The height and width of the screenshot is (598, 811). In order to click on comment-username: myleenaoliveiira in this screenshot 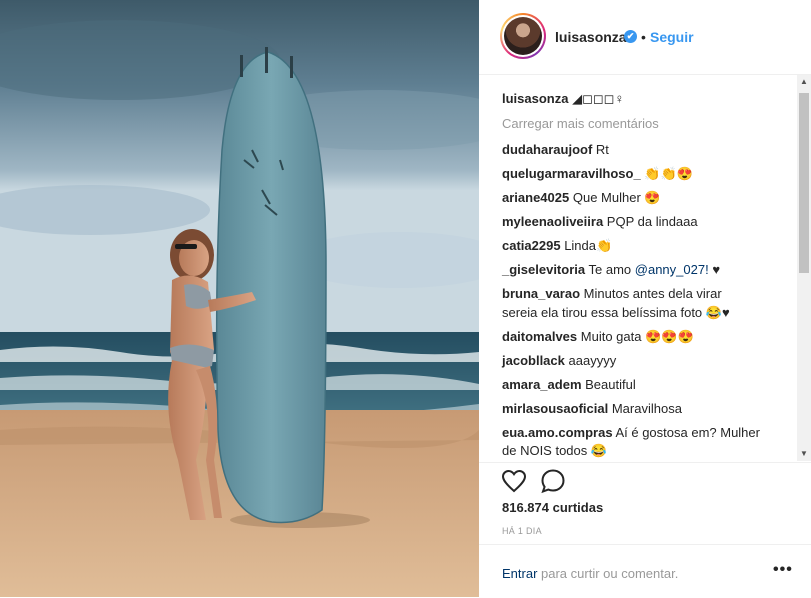, I will do `click(552, 221)`.